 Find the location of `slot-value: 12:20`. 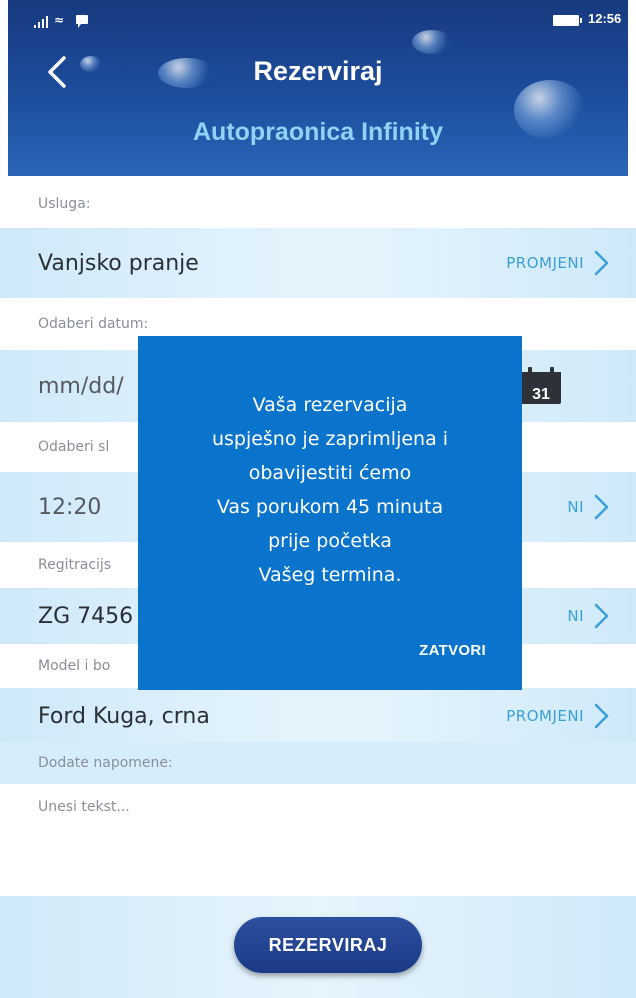

slot-value: 12:20 is located at coordinates (70, 507).